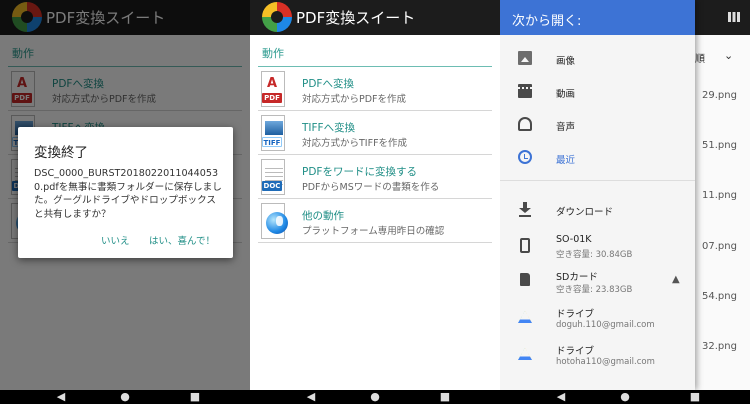 The height and width of the screenshot is (404, 750). Describe the element at coordinates (566, 61) in the screenshot. I see `drawer-item-label: 画像` at that location.